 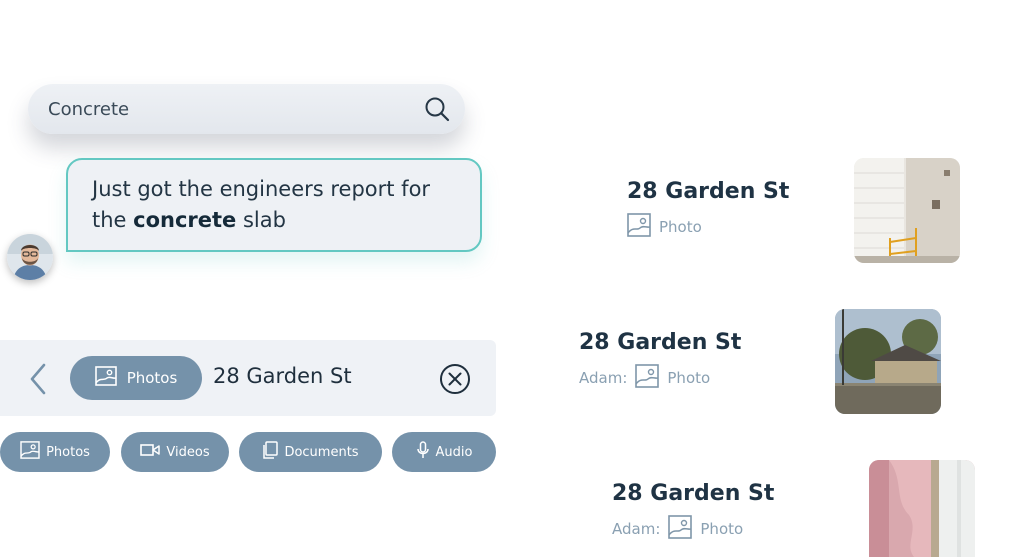 I want to click on search-bar: Concrete, so click(x=246, y=109).